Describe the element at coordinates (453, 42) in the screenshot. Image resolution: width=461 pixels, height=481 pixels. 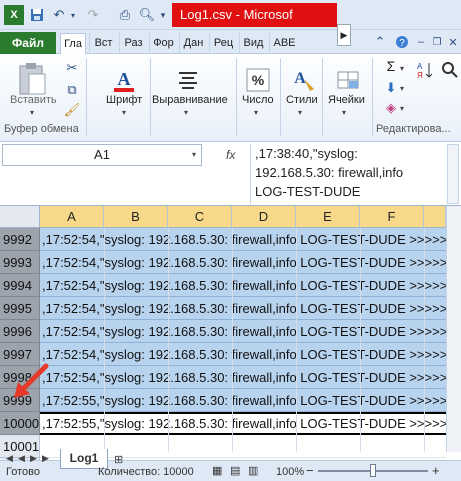
I see `window-close-icon: ✕` at that location.